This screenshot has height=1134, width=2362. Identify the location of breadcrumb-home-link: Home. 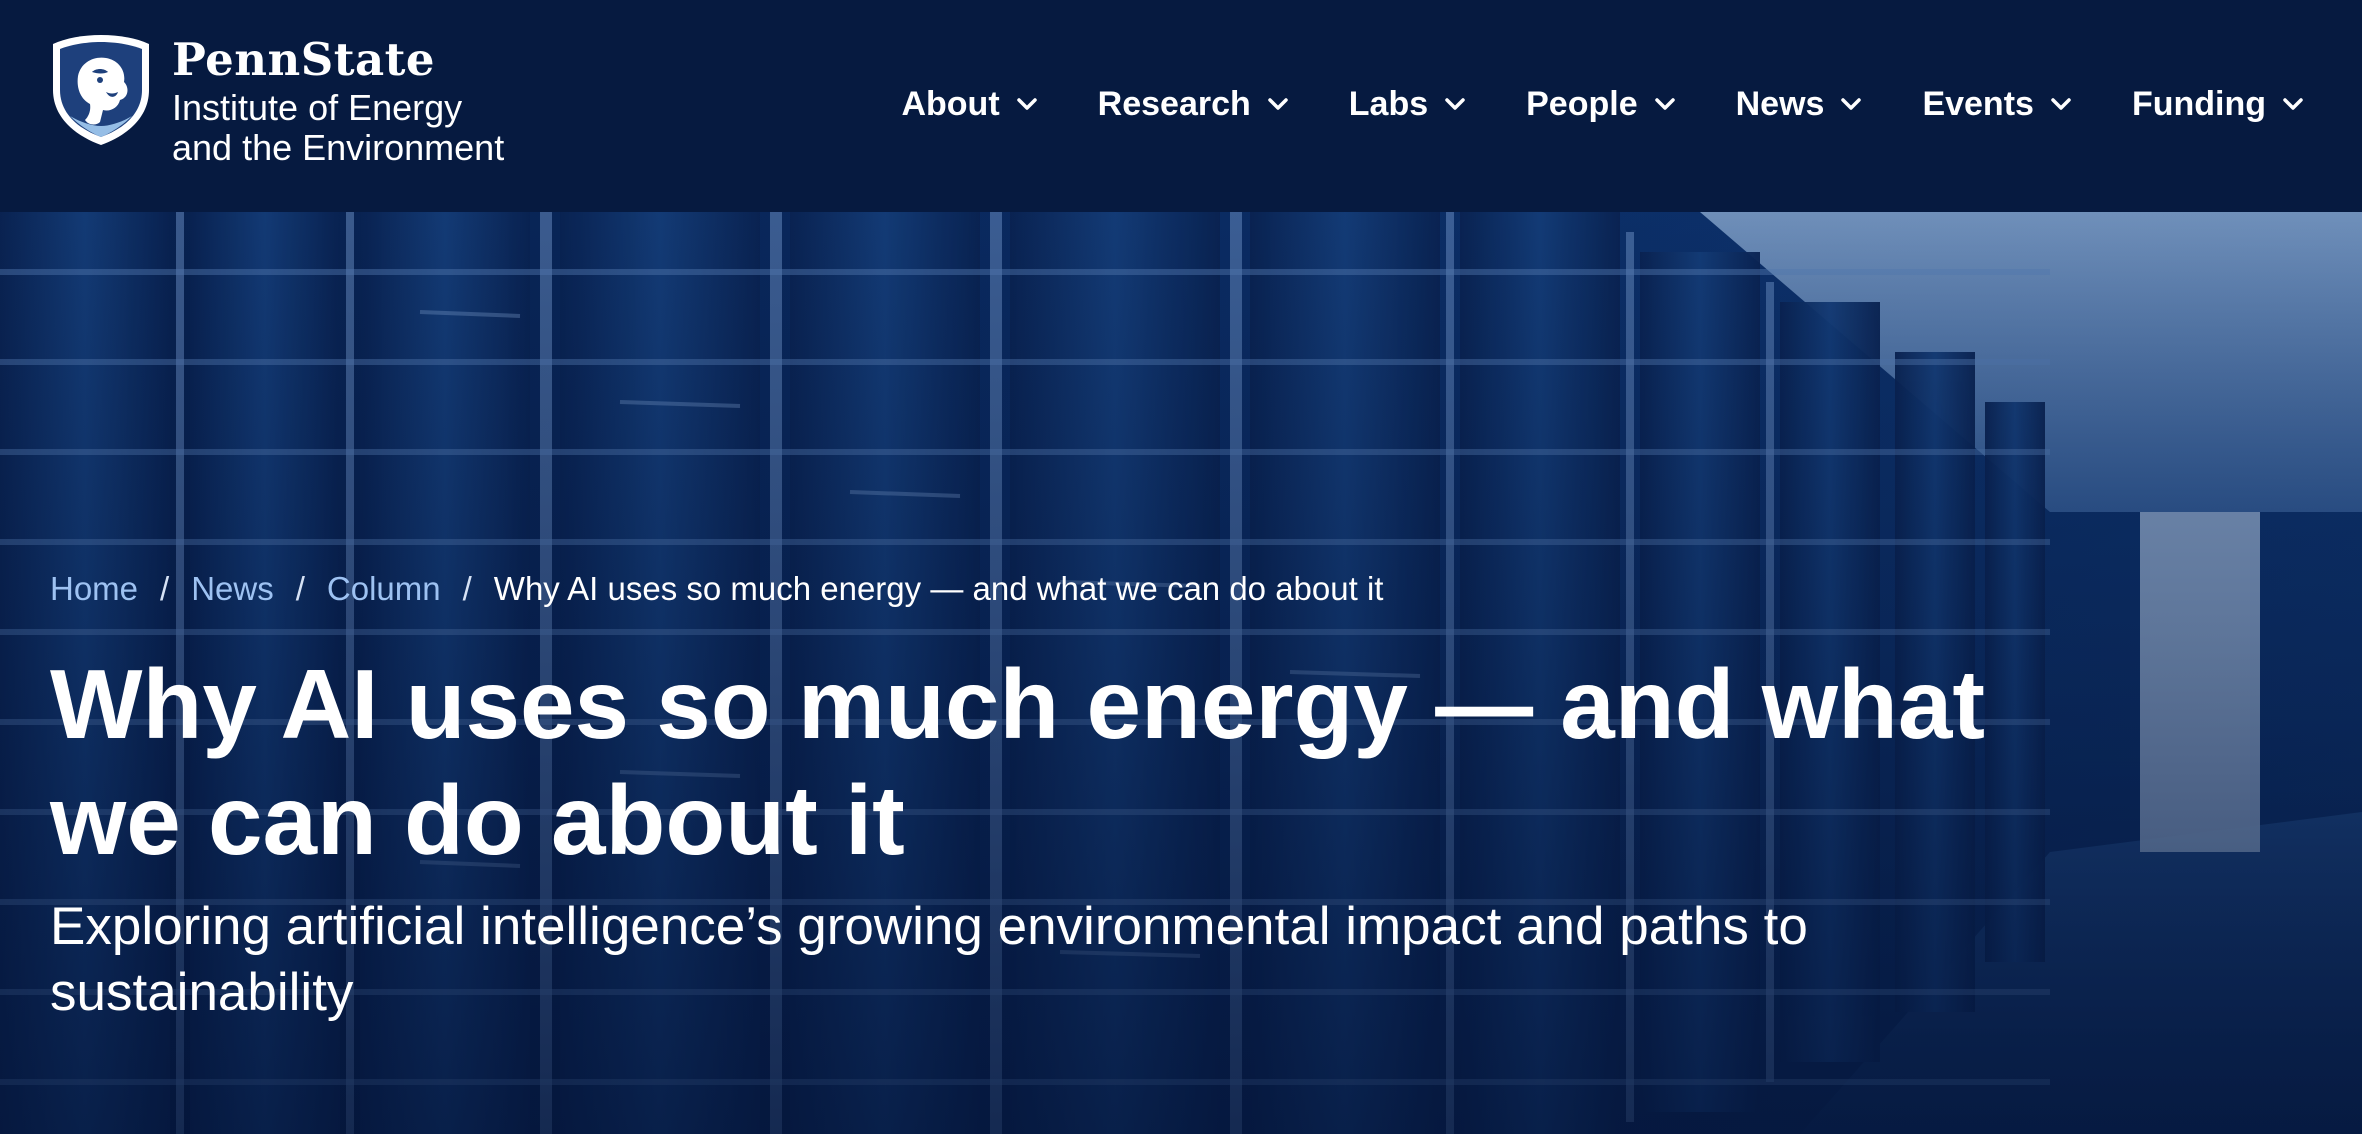
(94, 589).